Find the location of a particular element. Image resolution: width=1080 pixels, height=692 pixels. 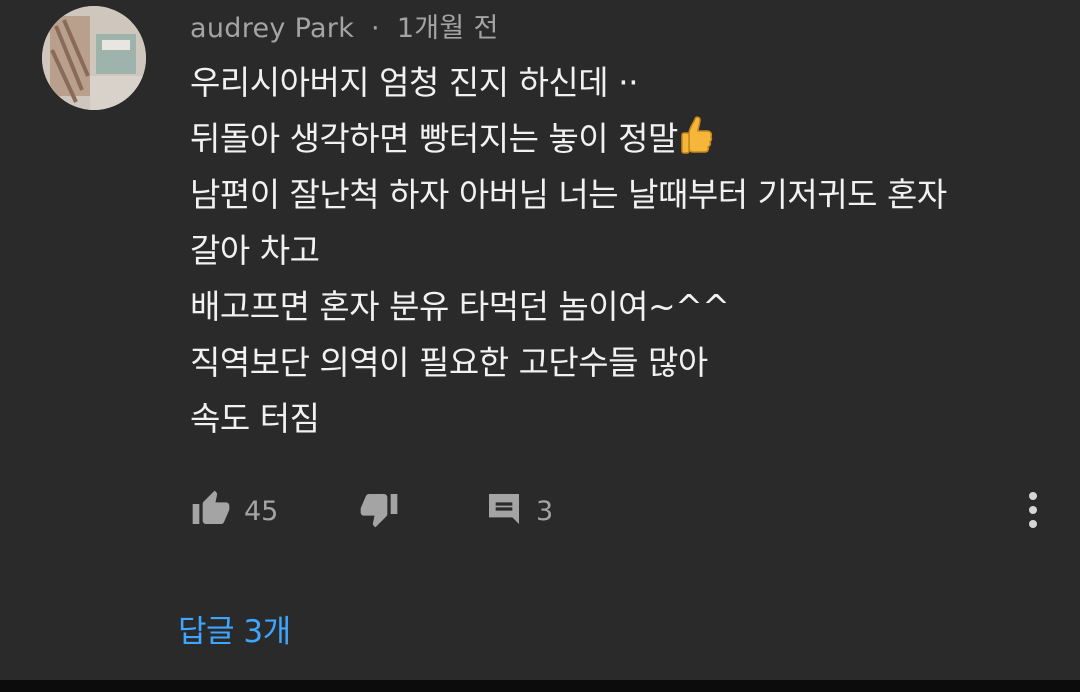

reply-button: 3 is located at coordinates (518, 511).